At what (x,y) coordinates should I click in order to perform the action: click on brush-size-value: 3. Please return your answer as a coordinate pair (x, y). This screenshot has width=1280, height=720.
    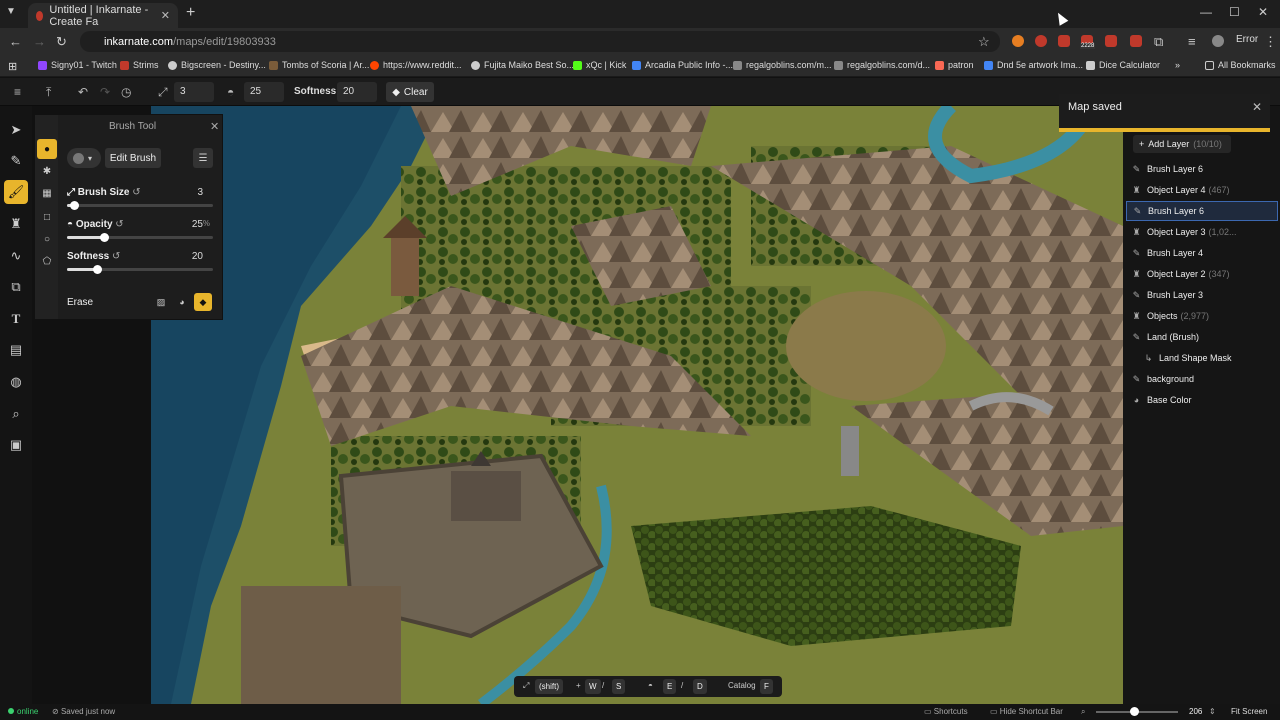
    Looking at the image, I should click on (200, 192).